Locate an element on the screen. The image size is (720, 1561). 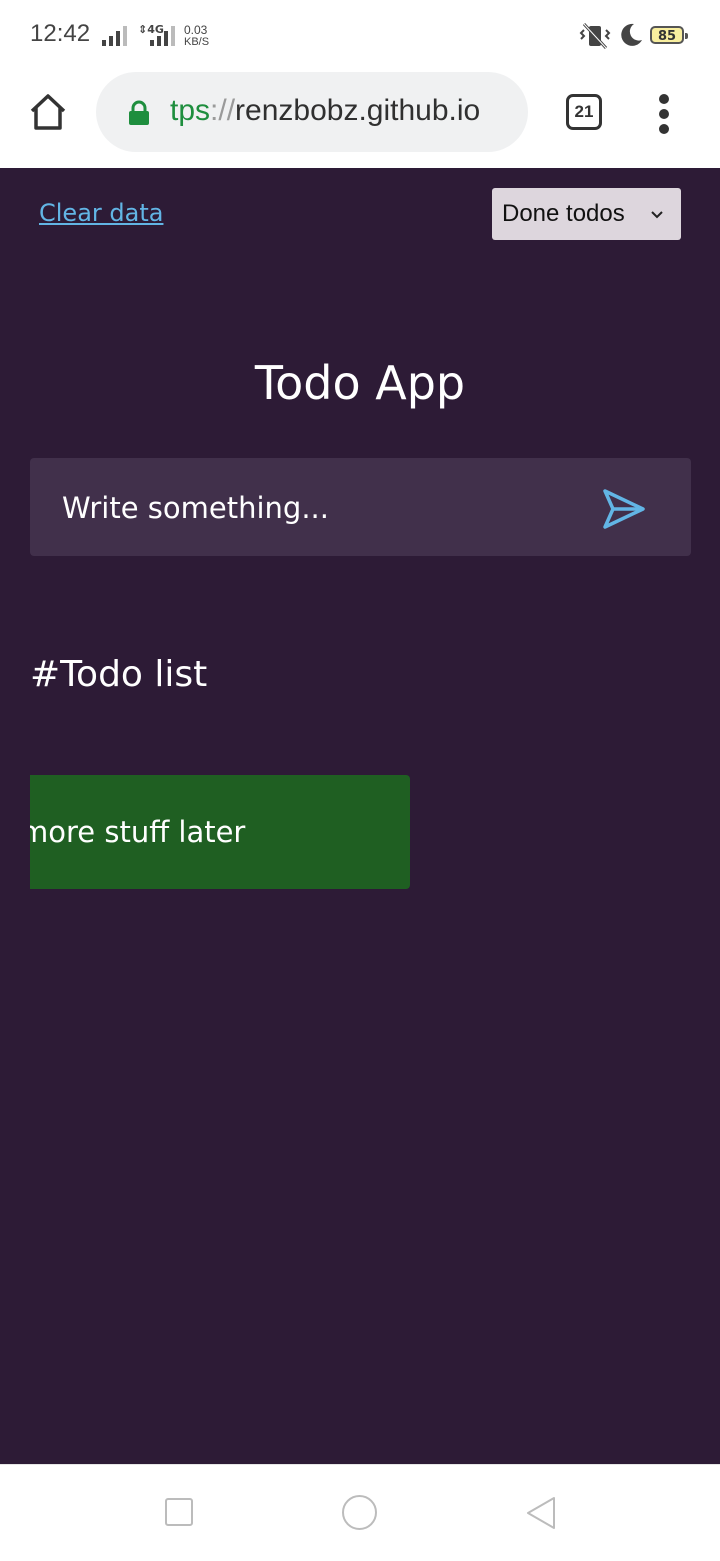
address-bar: tps://renzbobz.github.io is located at coordinates (312, 112).